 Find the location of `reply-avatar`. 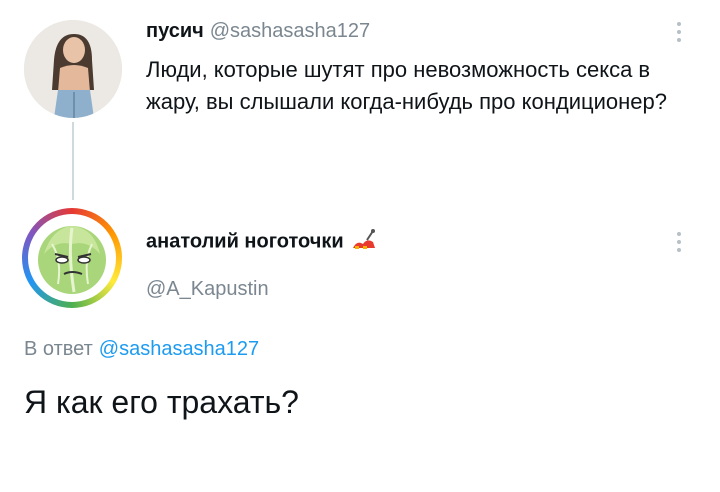

reply-avatar is located at coordinates (72, 258).